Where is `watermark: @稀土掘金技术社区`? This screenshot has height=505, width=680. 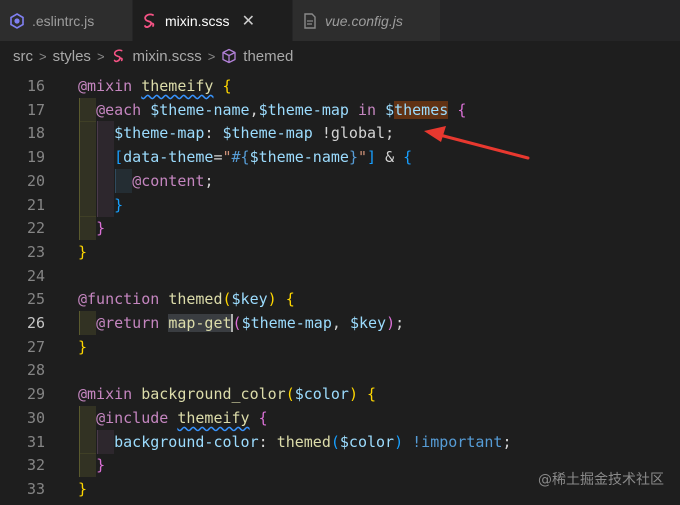 watermark: @稀土掘金技术社区 is located at coordinates (601, 480).